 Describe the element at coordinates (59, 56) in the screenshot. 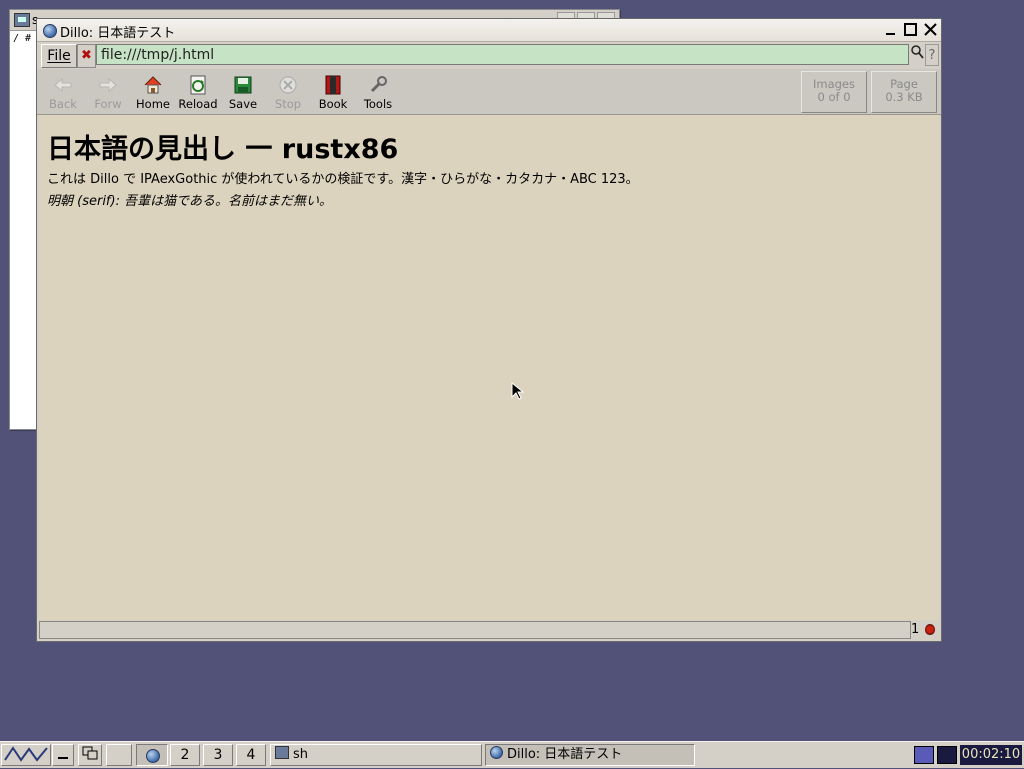

I see `file-menu-button: File` at that location.